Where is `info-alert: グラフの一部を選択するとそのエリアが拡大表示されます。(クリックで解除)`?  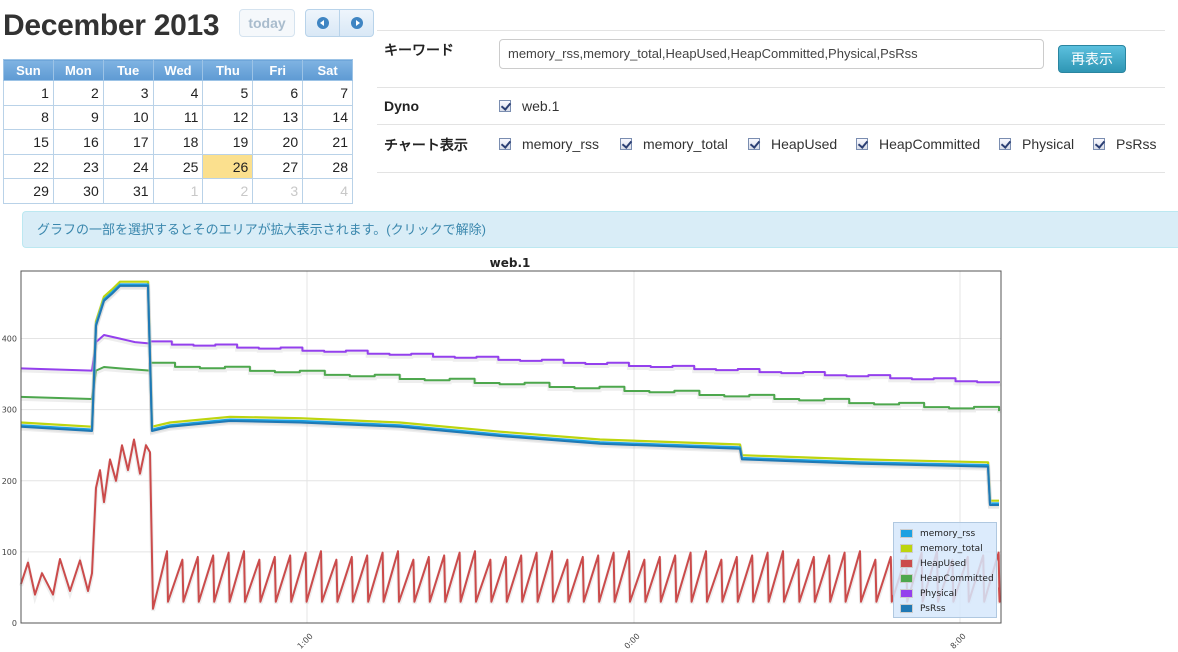
info-alert: グラフの一部を選択するとそのエリアが拡大表示されます。(クリックで解除) is located at coordinates (600, 229).